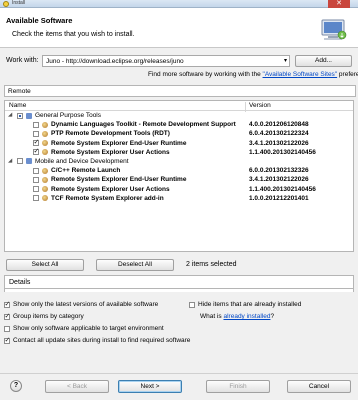 This screenshot has height=400, width=358. Describe the element at coordinates (279, 134) in the screenshot. I see `tree-row-version: 6.0.4.201302122324` at that location.